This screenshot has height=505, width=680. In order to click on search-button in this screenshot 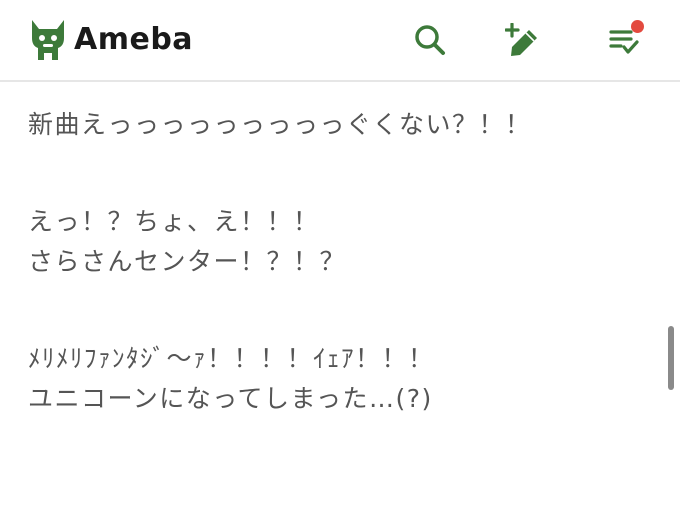, I will do `click(430, 40)`.